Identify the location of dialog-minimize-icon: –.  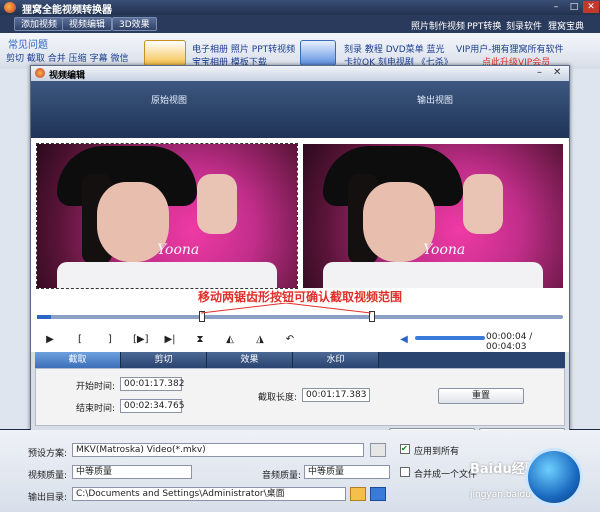
(539, 72).